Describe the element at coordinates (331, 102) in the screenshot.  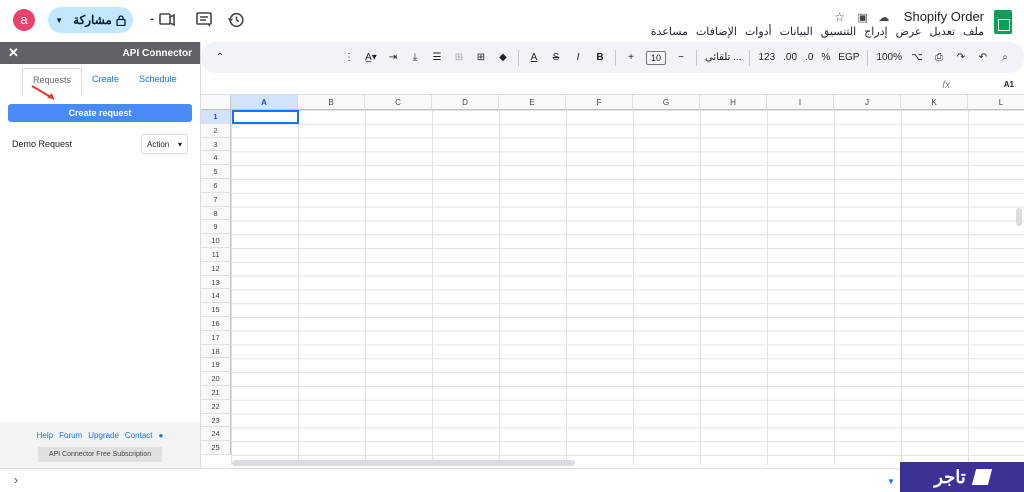
I see `column-header: B` at that location.